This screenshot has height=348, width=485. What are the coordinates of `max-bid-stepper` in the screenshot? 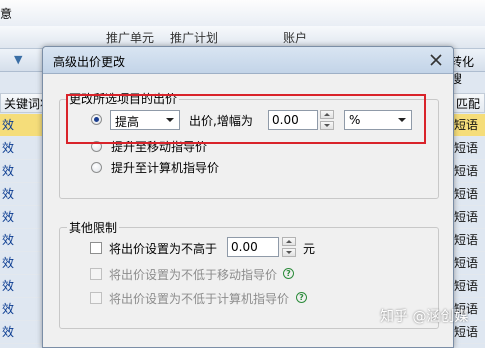 It's located at (289, 247).